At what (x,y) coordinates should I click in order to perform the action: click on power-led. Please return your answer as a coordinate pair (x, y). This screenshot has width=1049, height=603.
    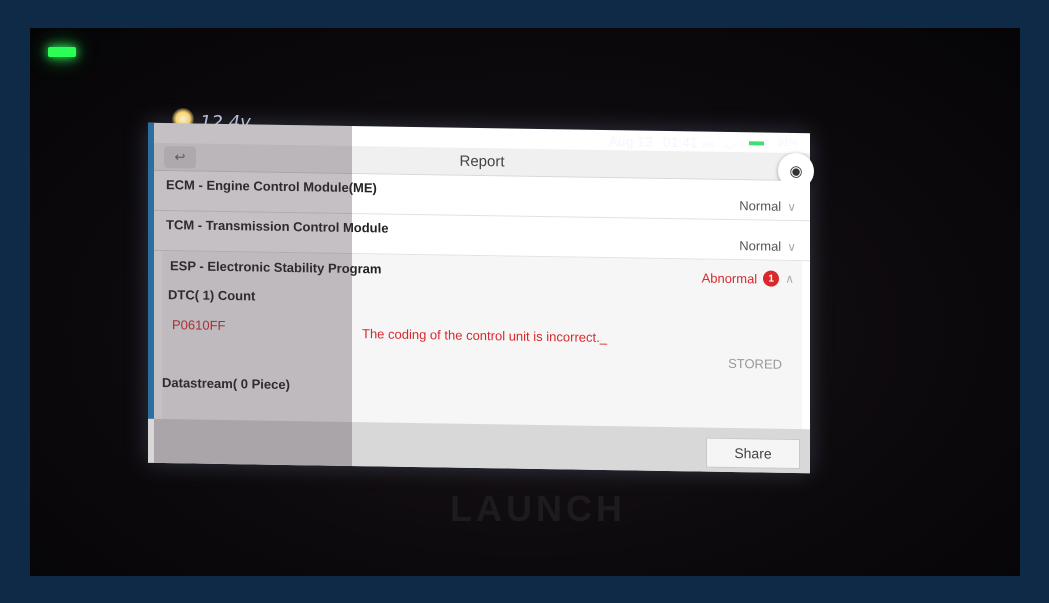
    Looking at the image, I should click on (62, 52).